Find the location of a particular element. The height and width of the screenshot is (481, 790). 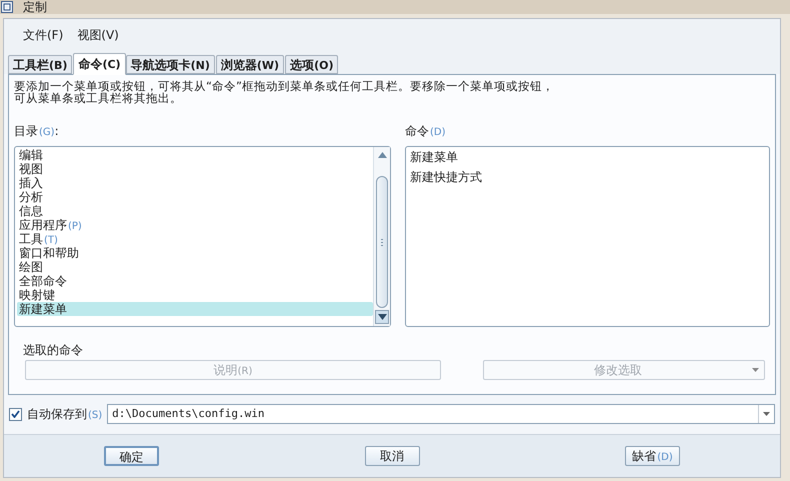

instructions-text: 可从菜单条或工具栏将其拖出。 is located at coordinates (98, 98).